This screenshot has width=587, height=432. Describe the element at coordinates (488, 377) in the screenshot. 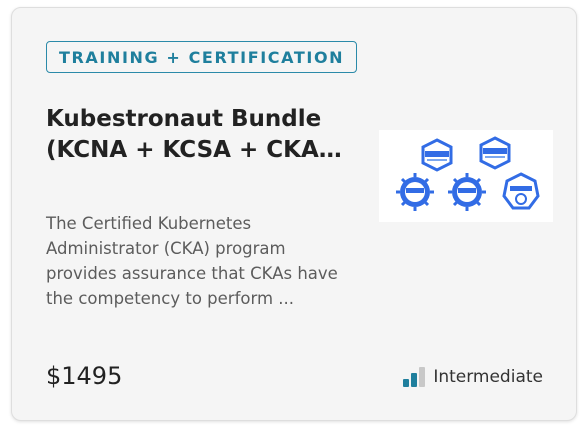

I see `level-label: Intermediate` at that location.